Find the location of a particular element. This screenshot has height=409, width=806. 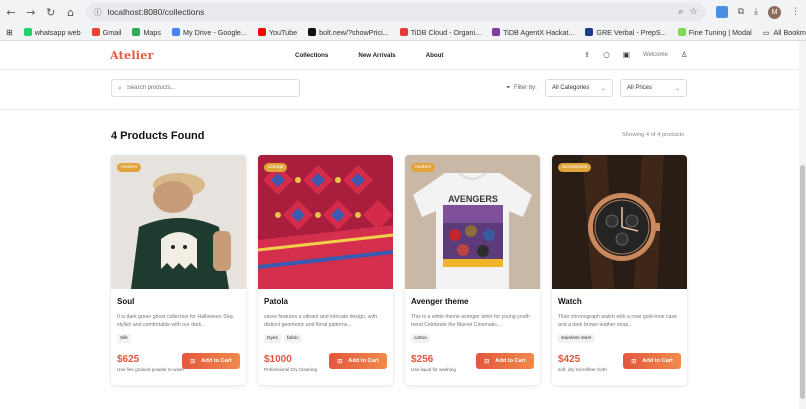

nav-about: About is located at coordinates (435, 55).